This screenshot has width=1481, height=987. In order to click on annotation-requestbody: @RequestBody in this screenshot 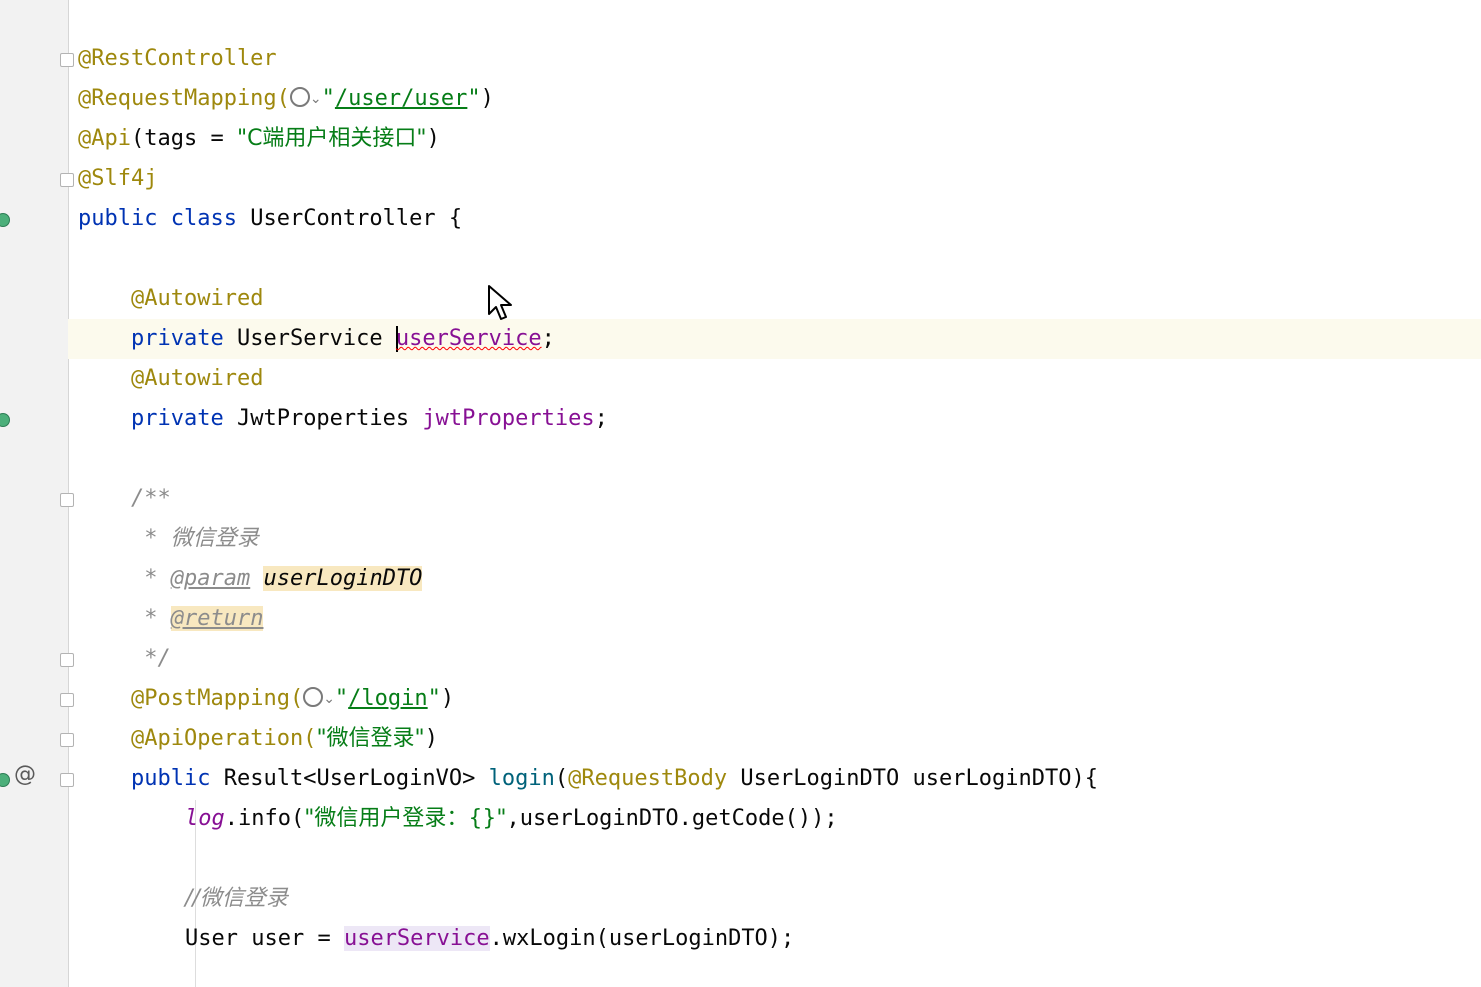, I will do `click(648, 778)`.